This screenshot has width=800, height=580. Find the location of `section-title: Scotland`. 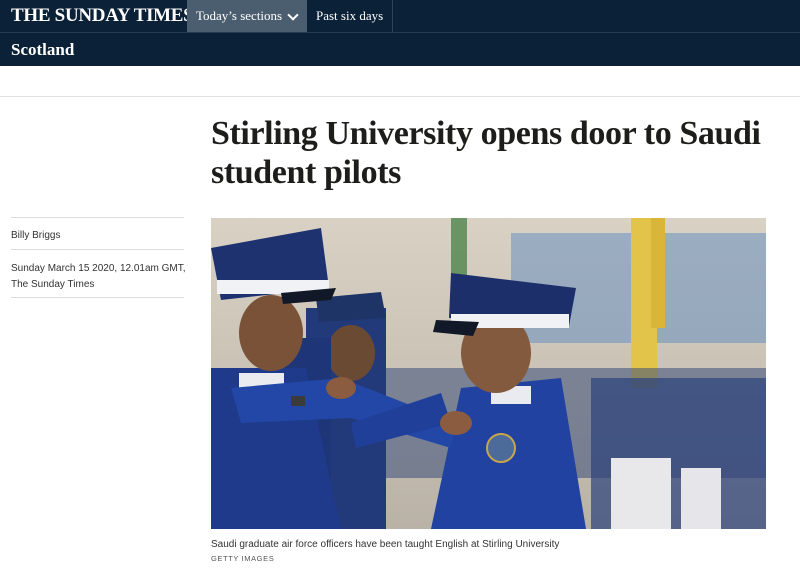

section-title: Scotland is located at coordinates (42, 50).